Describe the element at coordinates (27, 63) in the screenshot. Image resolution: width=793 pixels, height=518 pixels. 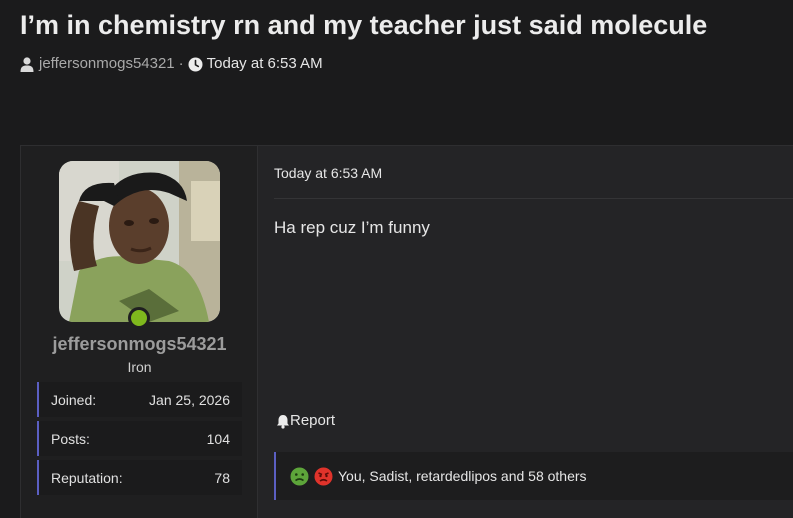
I see `user-icon` at that location.